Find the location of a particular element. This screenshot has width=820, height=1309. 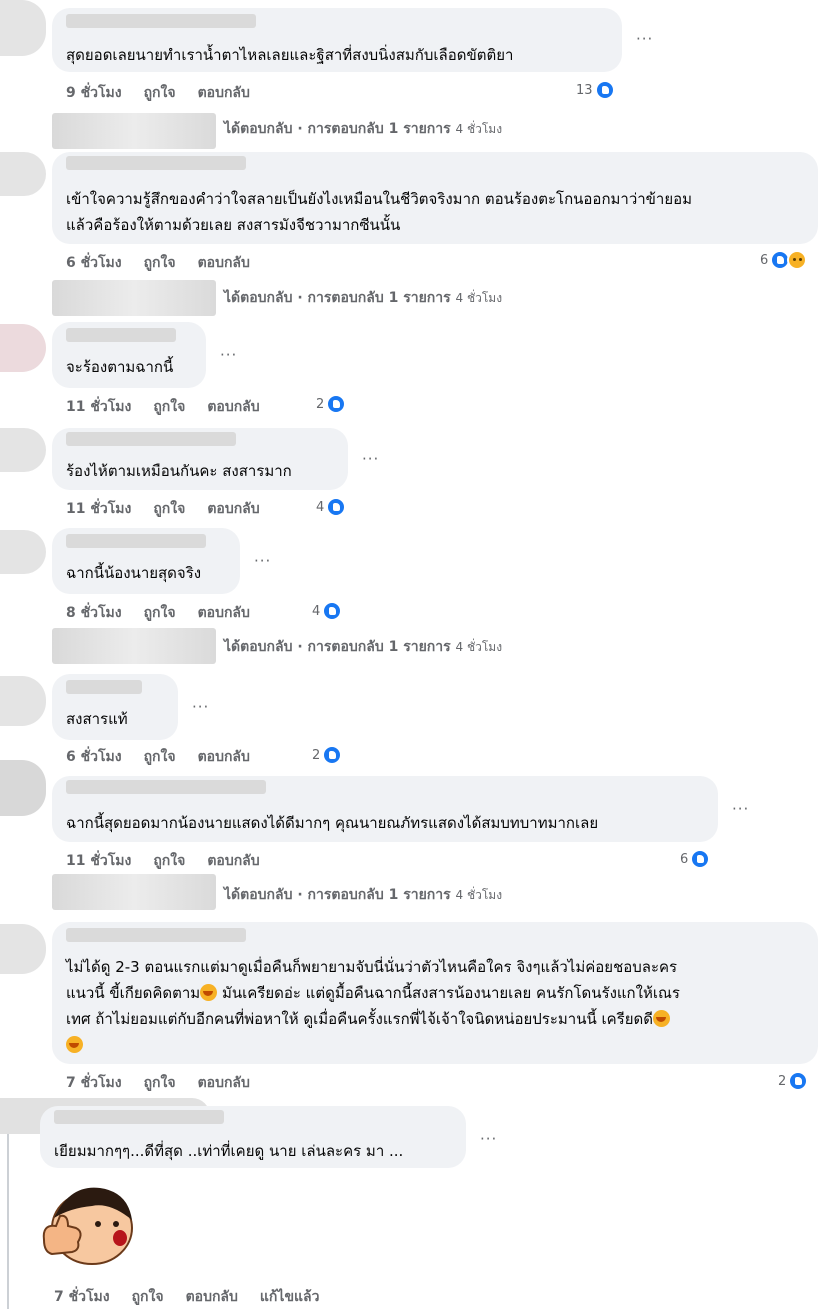

edited-label: แก้ไขแล้ว is located at coordinates (289, 1297).